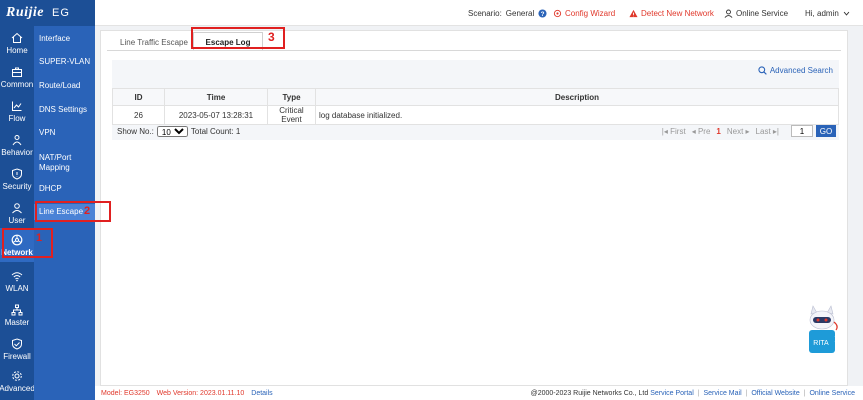 The height and width of the screenshot is (400, 863). What do you see at coordinates (17, 139) in the screenshot?
I see `behavior-icon` at bounding box center [17, 139].